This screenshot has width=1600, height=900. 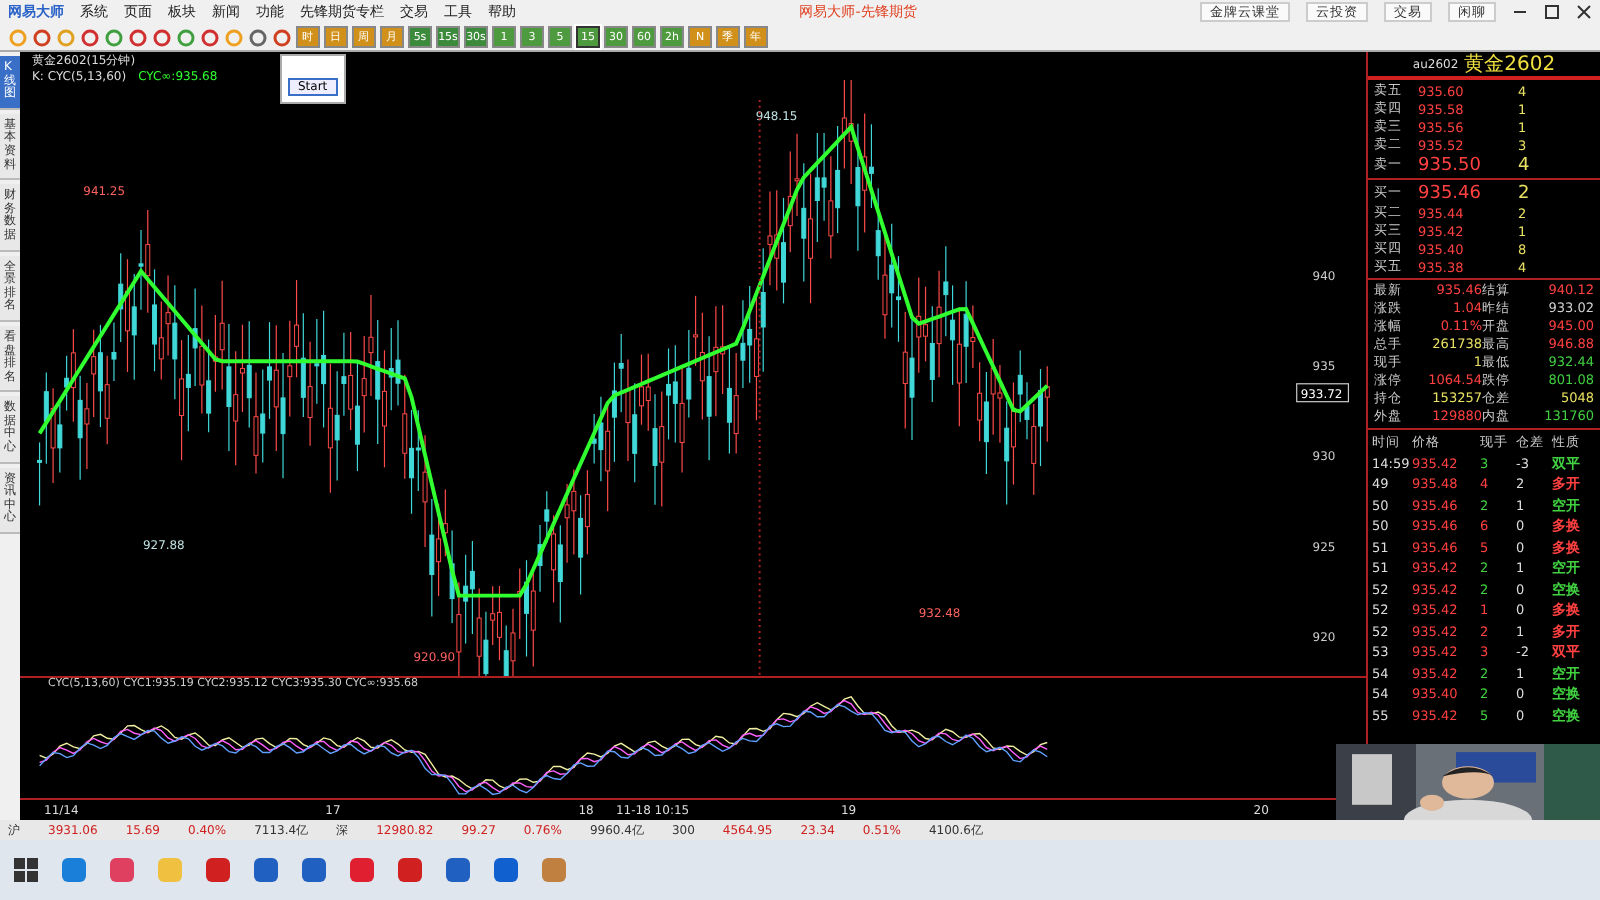 What do you see at coordinates (1450, 193) in the screenshot?
I see `bid-price: 935.46` at bounding box center [1450, 193].